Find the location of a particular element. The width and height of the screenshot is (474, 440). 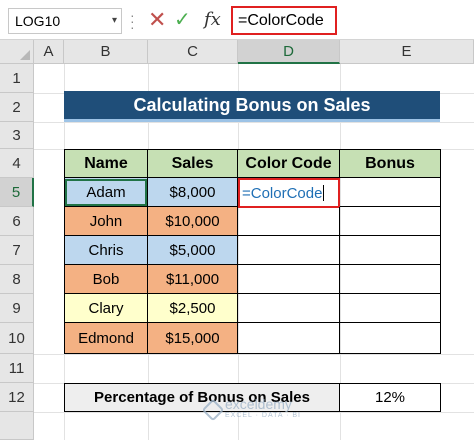

cell-sales: $8,000 is located at coordinates (193, 192).